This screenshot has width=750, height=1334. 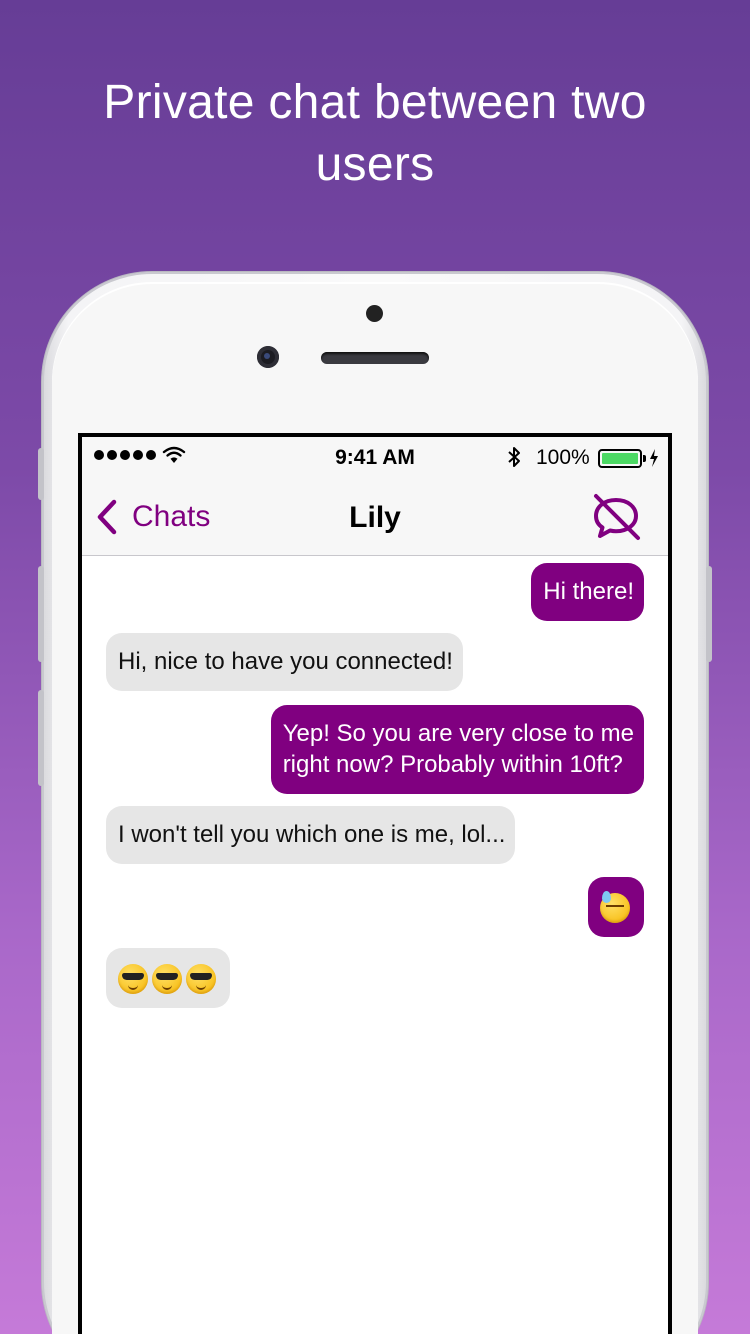 I want to click on status-bar: 9:41 AM 100%, so click(x=375, y=457).